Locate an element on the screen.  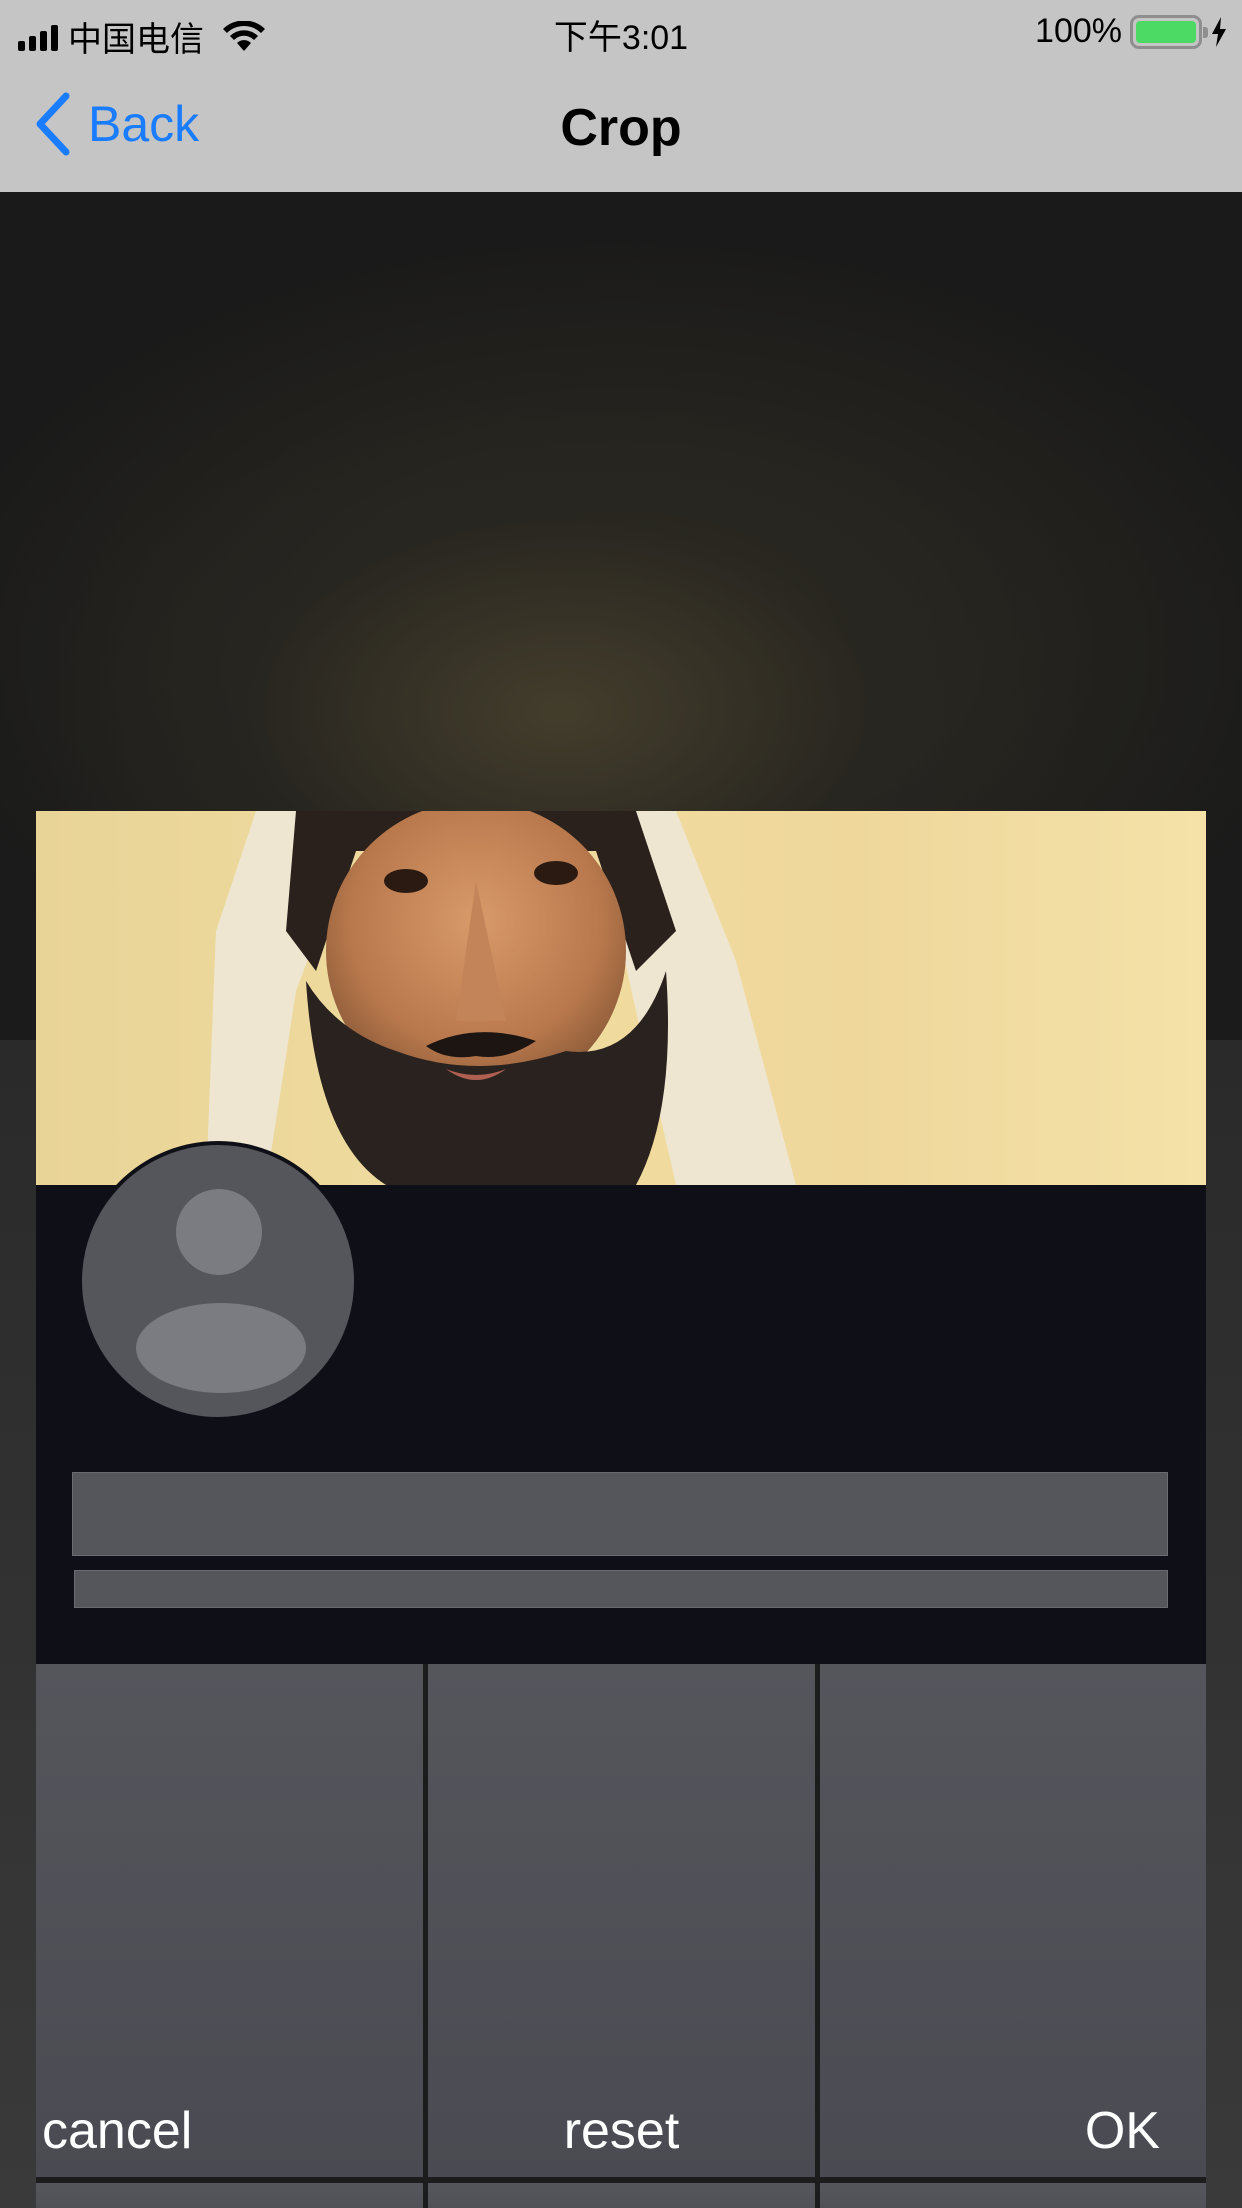
battery-percent: 100% is located at coordinates (1078, 31).